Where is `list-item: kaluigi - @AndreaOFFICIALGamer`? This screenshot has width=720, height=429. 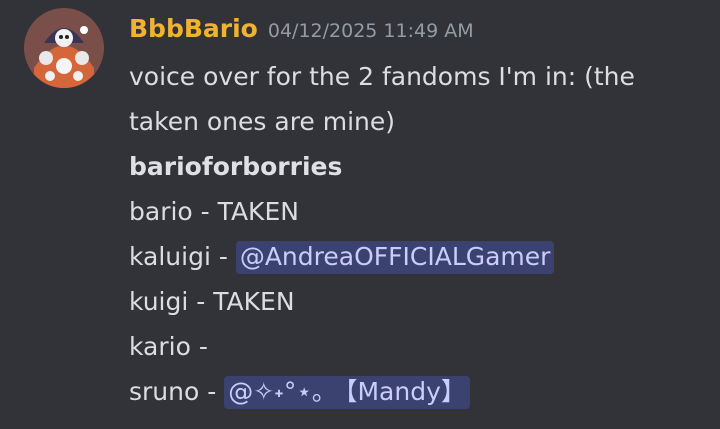
list-item: kaluigi - @AndreaOFFICIALGamer is located at coordinates (342, 256).